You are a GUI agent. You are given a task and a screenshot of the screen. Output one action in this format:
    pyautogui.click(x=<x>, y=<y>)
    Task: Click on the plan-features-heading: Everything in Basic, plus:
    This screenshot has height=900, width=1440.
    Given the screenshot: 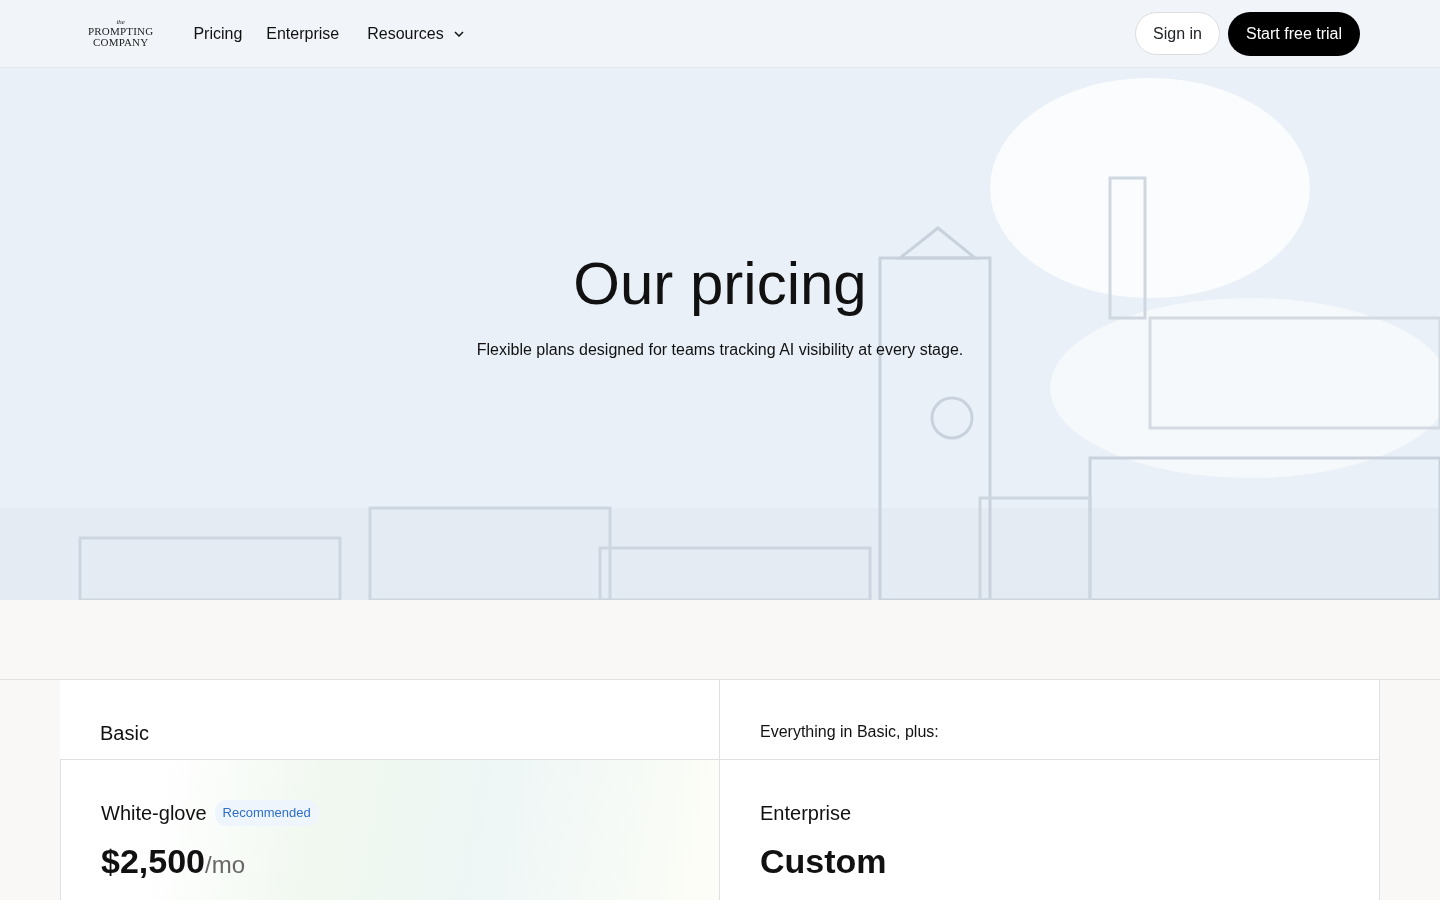 What is the action you would take?
    pyautogui.click(x=850, y=732)
    